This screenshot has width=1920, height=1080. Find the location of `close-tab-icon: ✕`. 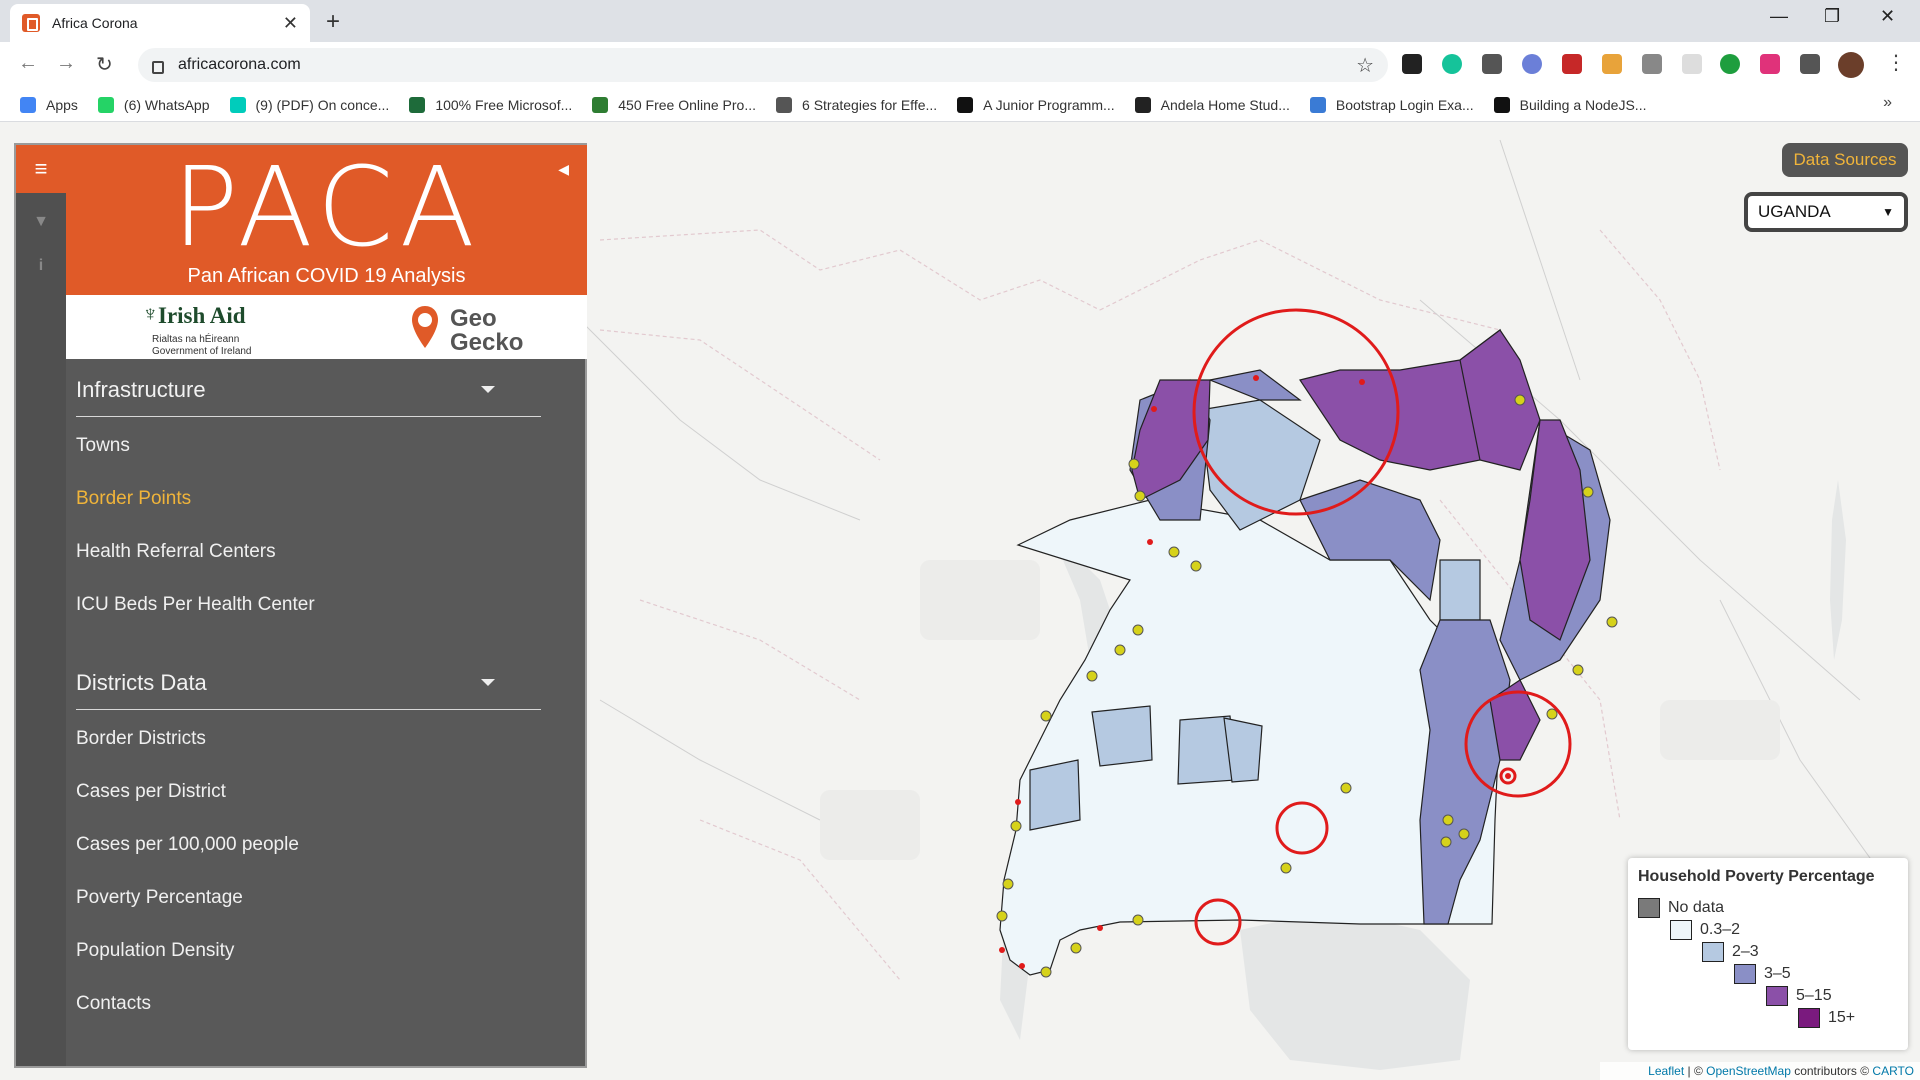

close-tab-icon: ✕ is located at coordinates (290, 23).